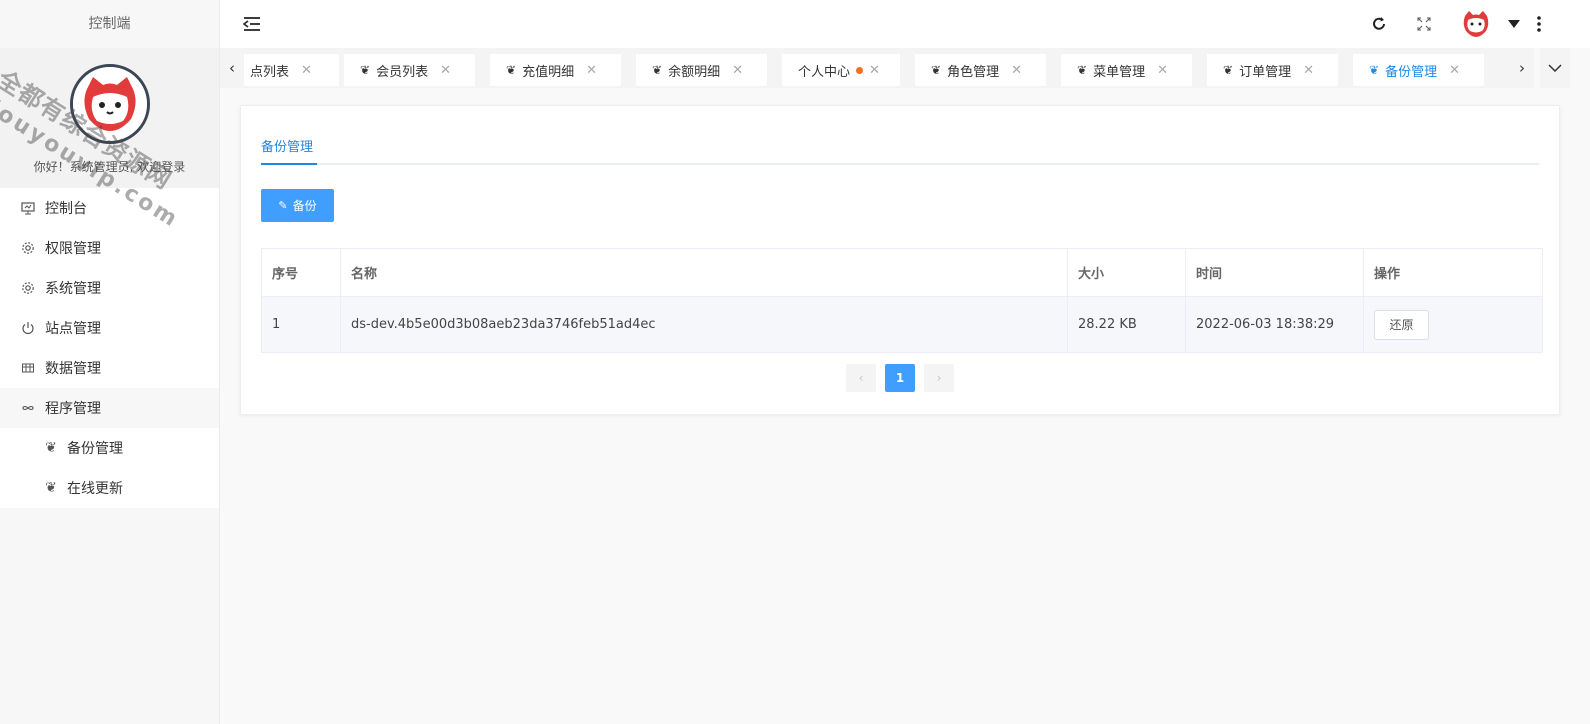 This screenshot has height=724, width=1590. I want to click on power-icon, so click(28, 328).